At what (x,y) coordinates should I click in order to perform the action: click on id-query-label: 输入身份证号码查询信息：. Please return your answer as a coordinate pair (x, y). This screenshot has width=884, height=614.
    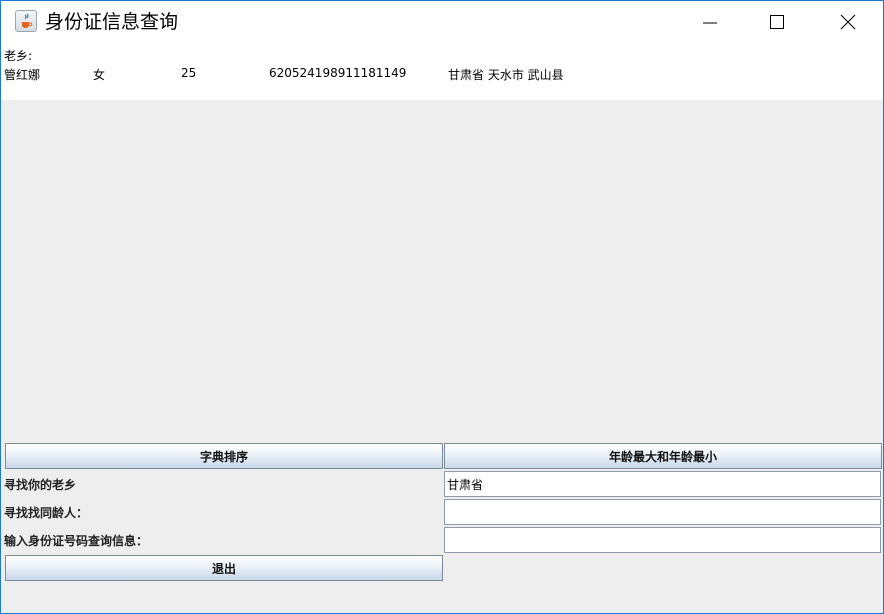
    Looking at the image, I should click on (76, 541).